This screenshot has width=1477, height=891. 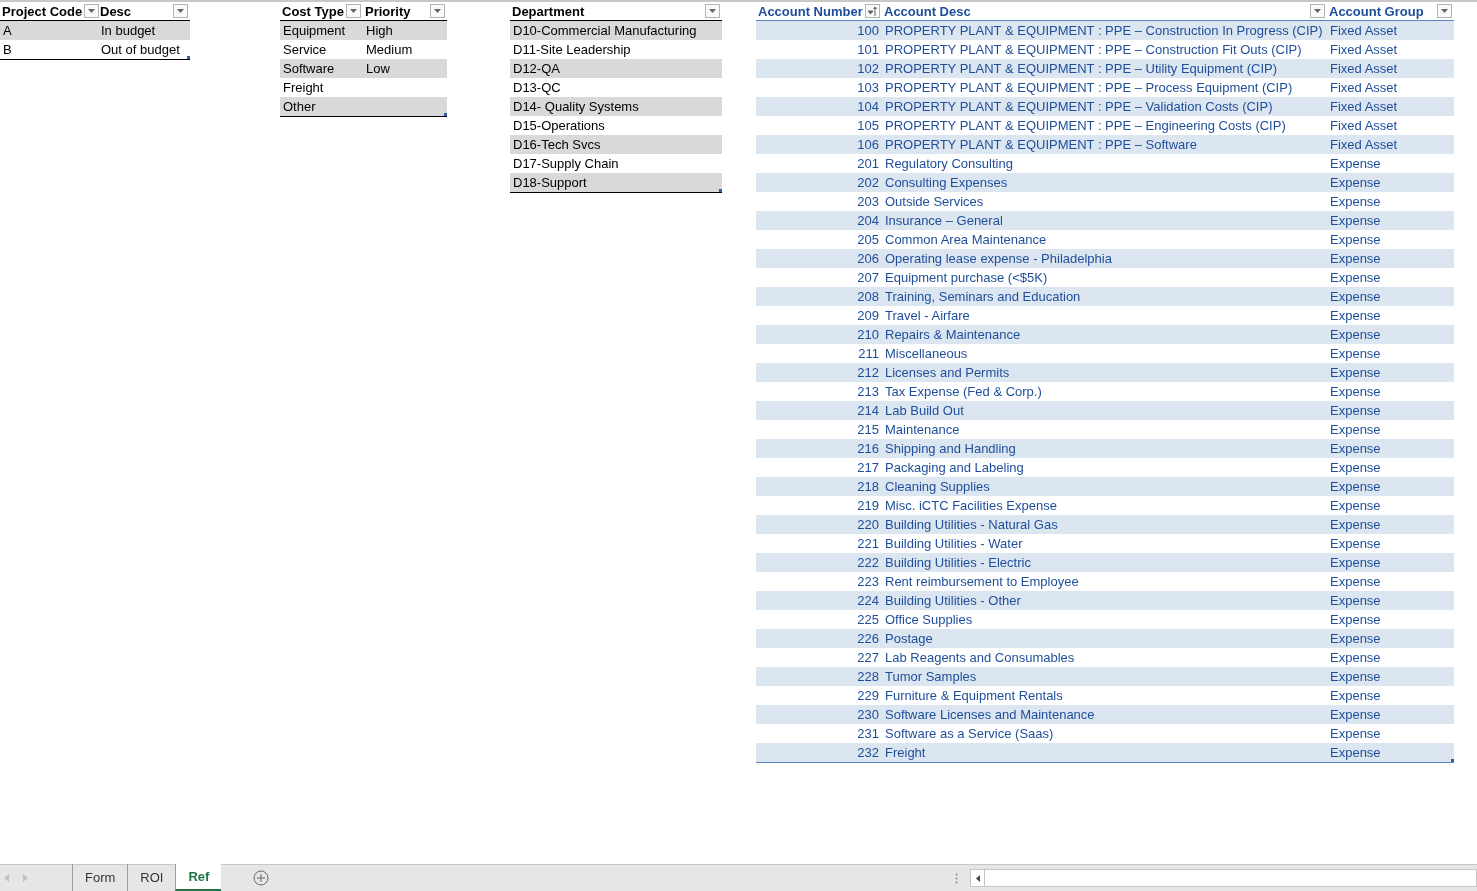 What do you see at coordinates (100, 877) in the screenshot?
I see `sheet-tab: Form` at bounding box center [100, 877].